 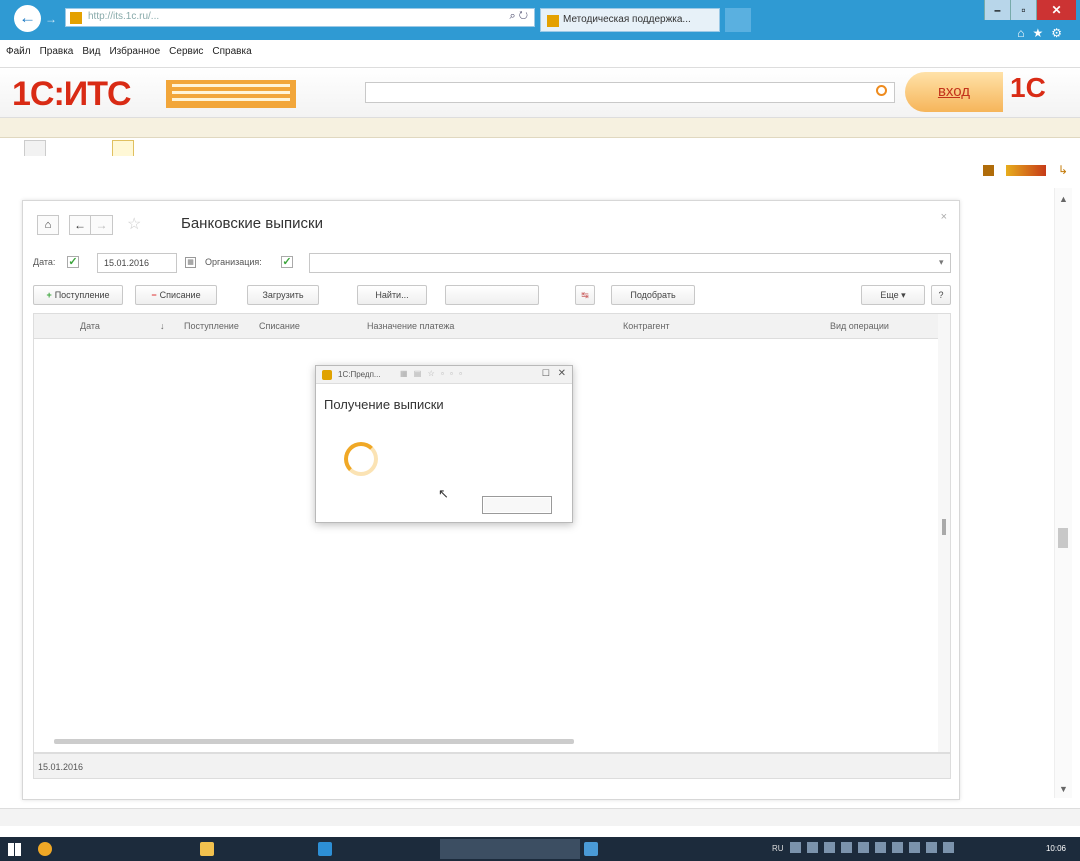 What do you see at coordinates (72, 94) in the screenshot?
I see `its-logo: 1С:ИТС` at bounding box center [72, 94].